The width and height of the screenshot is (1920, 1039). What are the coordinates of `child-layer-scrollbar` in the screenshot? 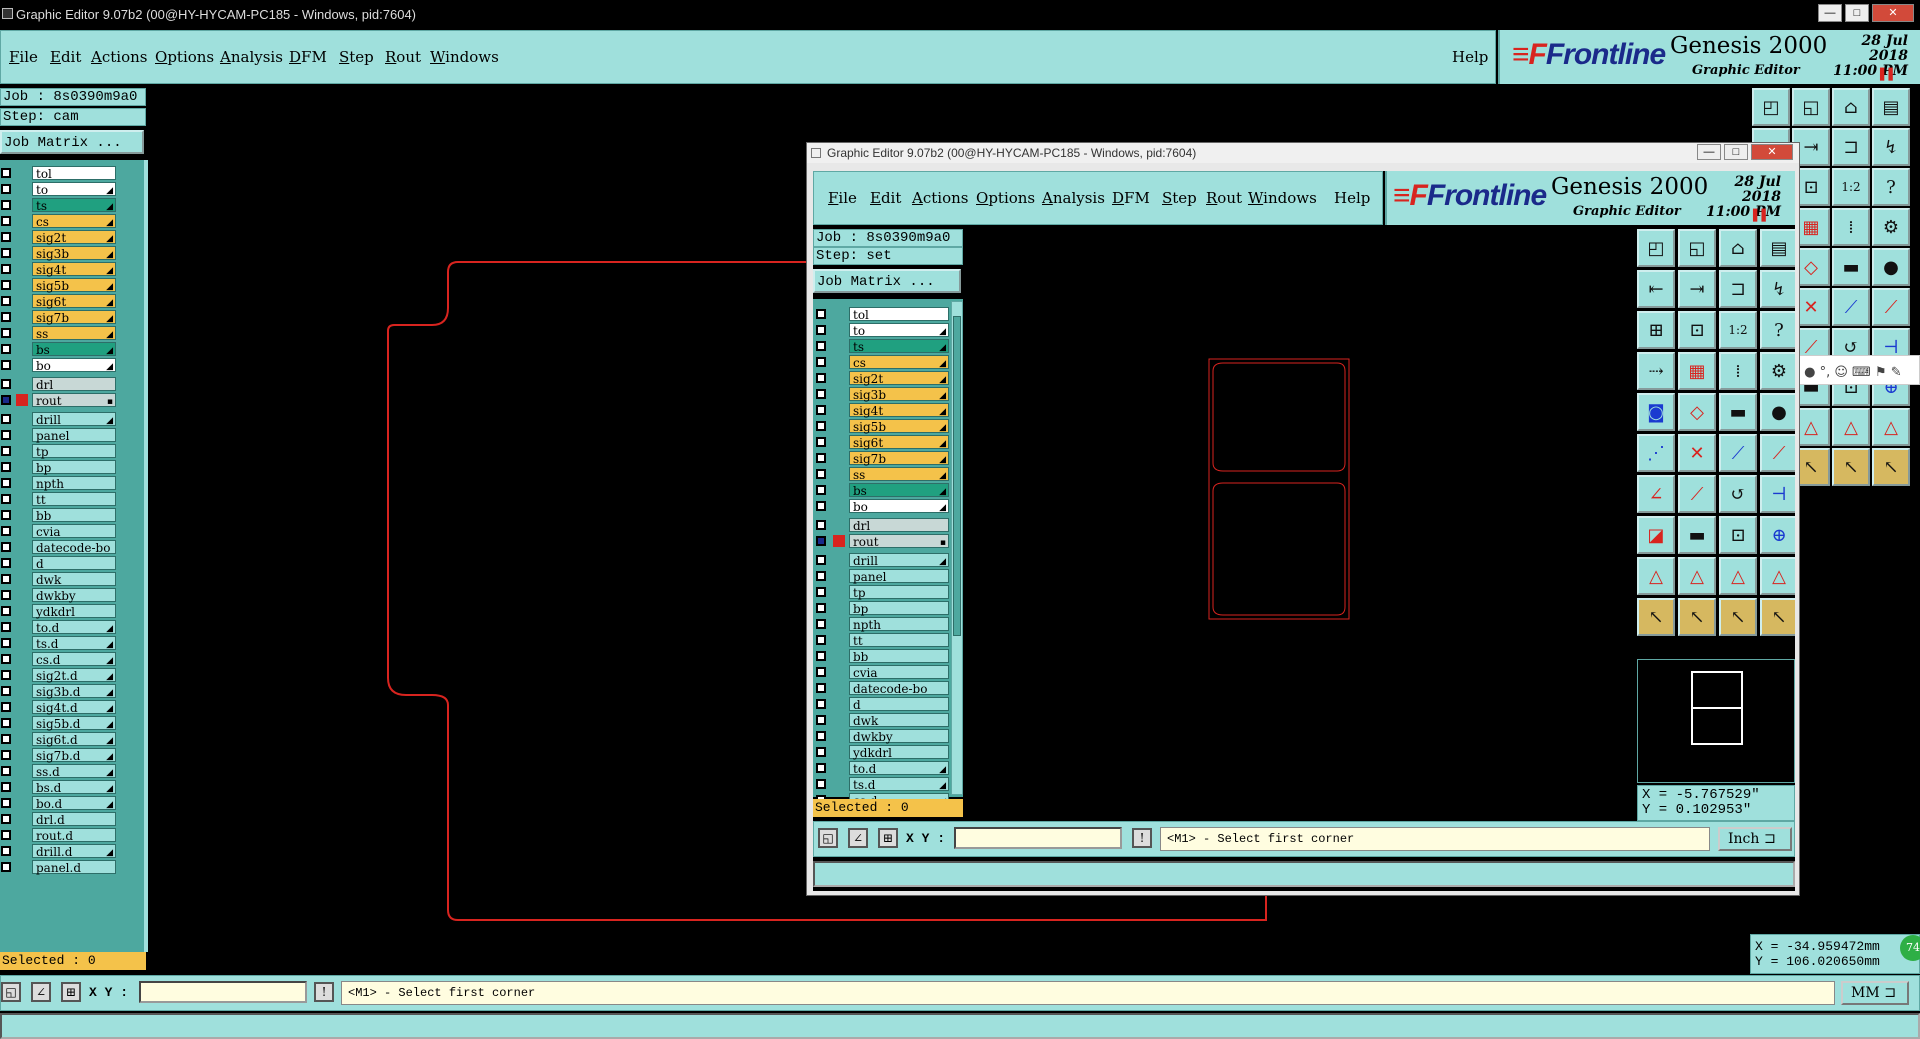 It's located at (957, 548).